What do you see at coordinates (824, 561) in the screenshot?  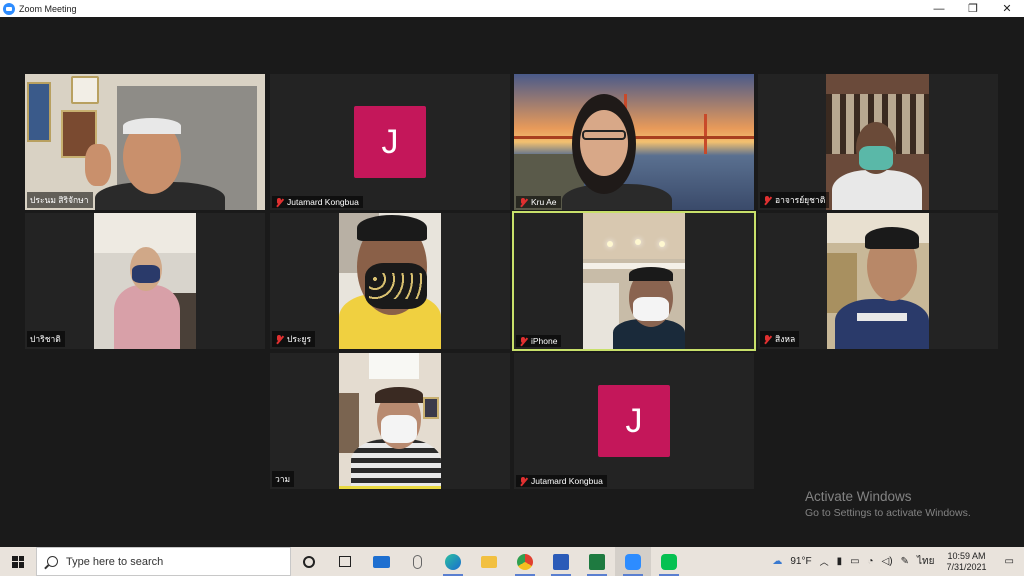 I see `chevron-up-icon: ︿` at bounding box center [824, 561].